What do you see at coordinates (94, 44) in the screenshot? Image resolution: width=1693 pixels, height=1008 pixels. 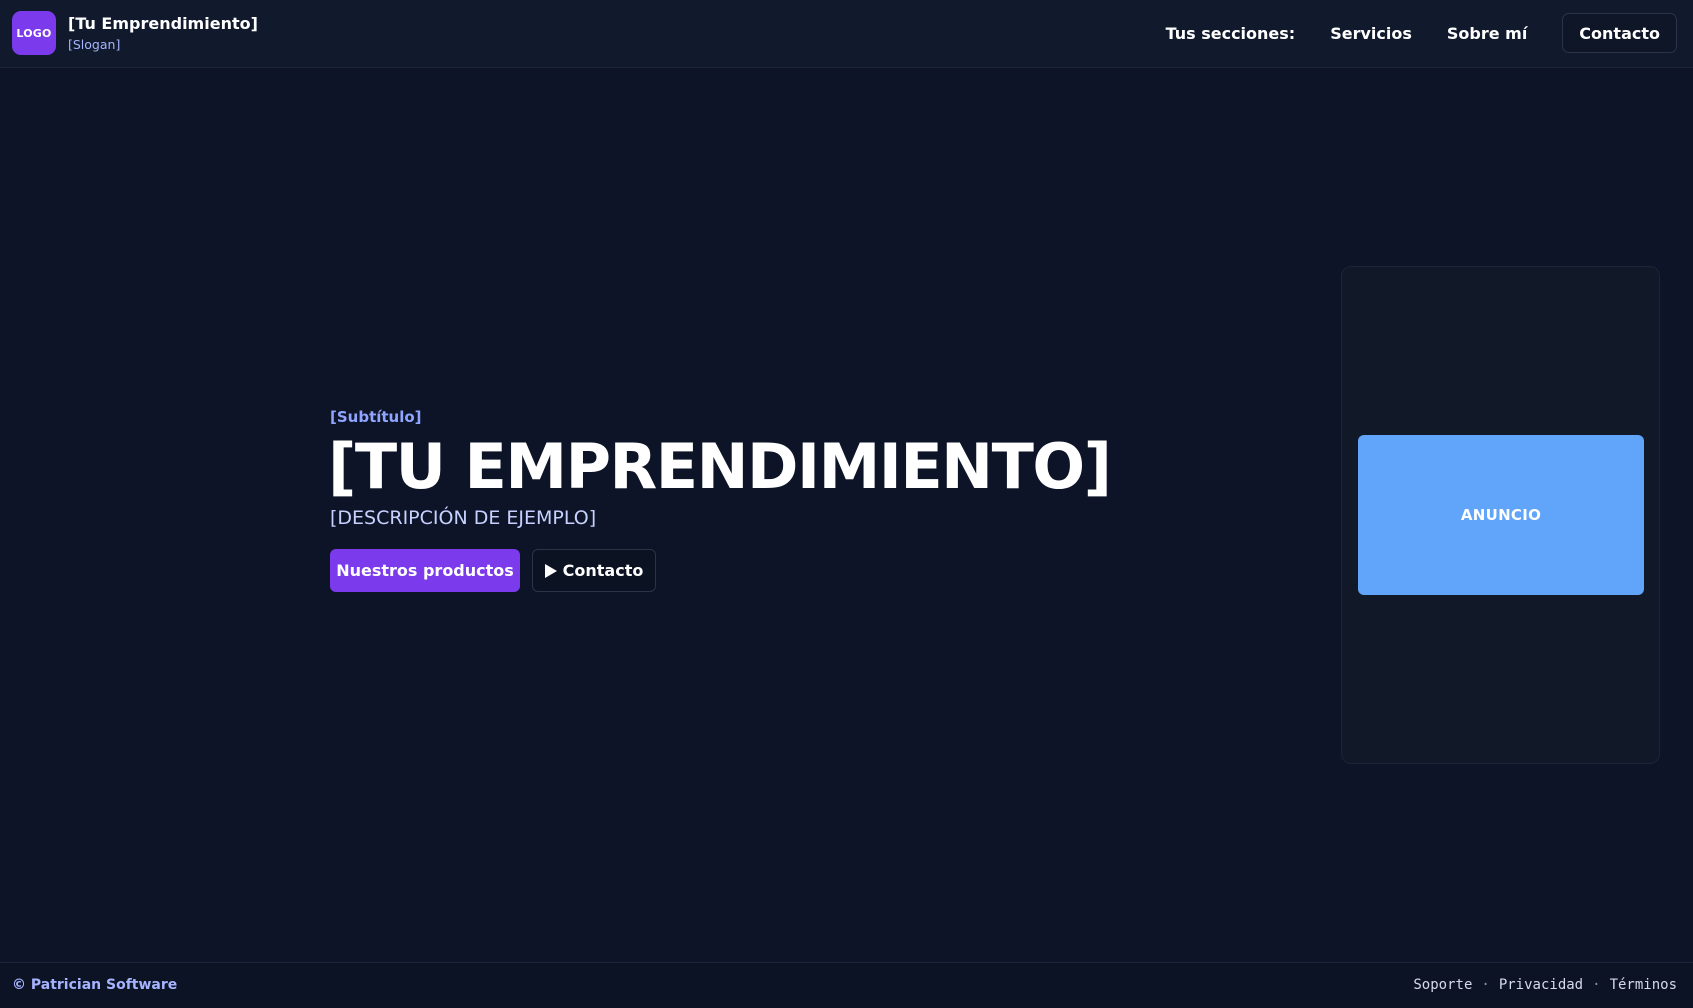 I see `brand-slogan: [Slogan]` at bounding box center [94, 44].